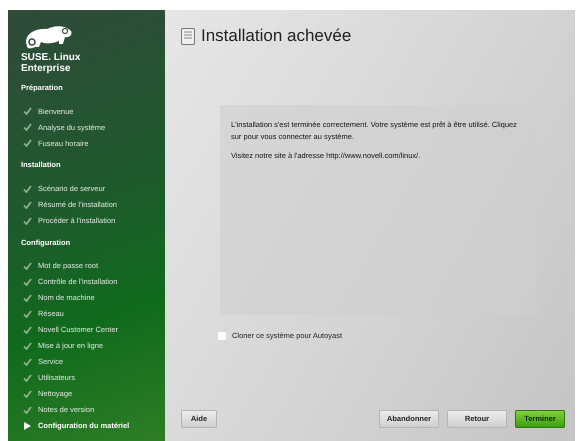 This screenshot has height=441, width=579. I want to click on document-icon, so click(188, 36).